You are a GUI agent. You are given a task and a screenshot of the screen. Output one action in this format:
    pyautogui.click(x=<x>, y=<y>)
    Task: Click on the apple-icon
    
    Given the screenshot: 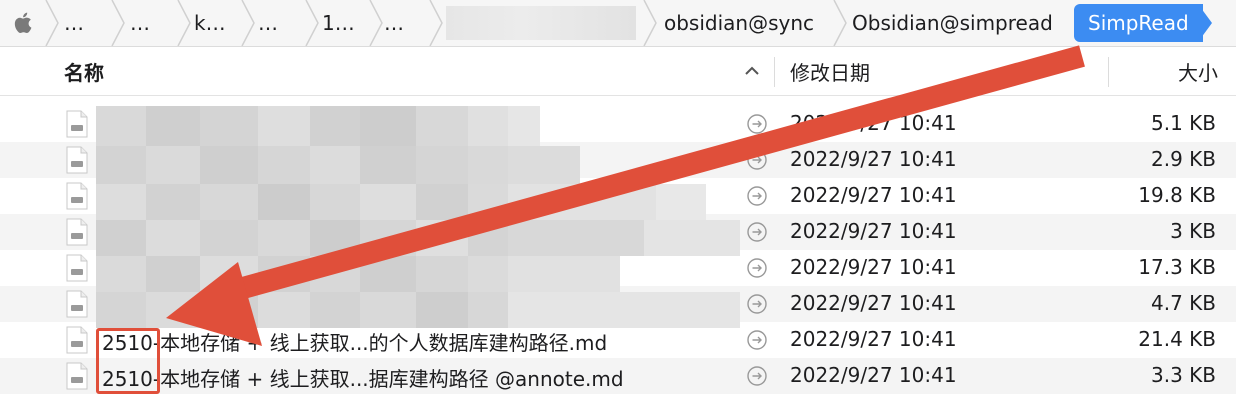 What is the action you would take?
    pyautogui.click(x=24, y=23)
    